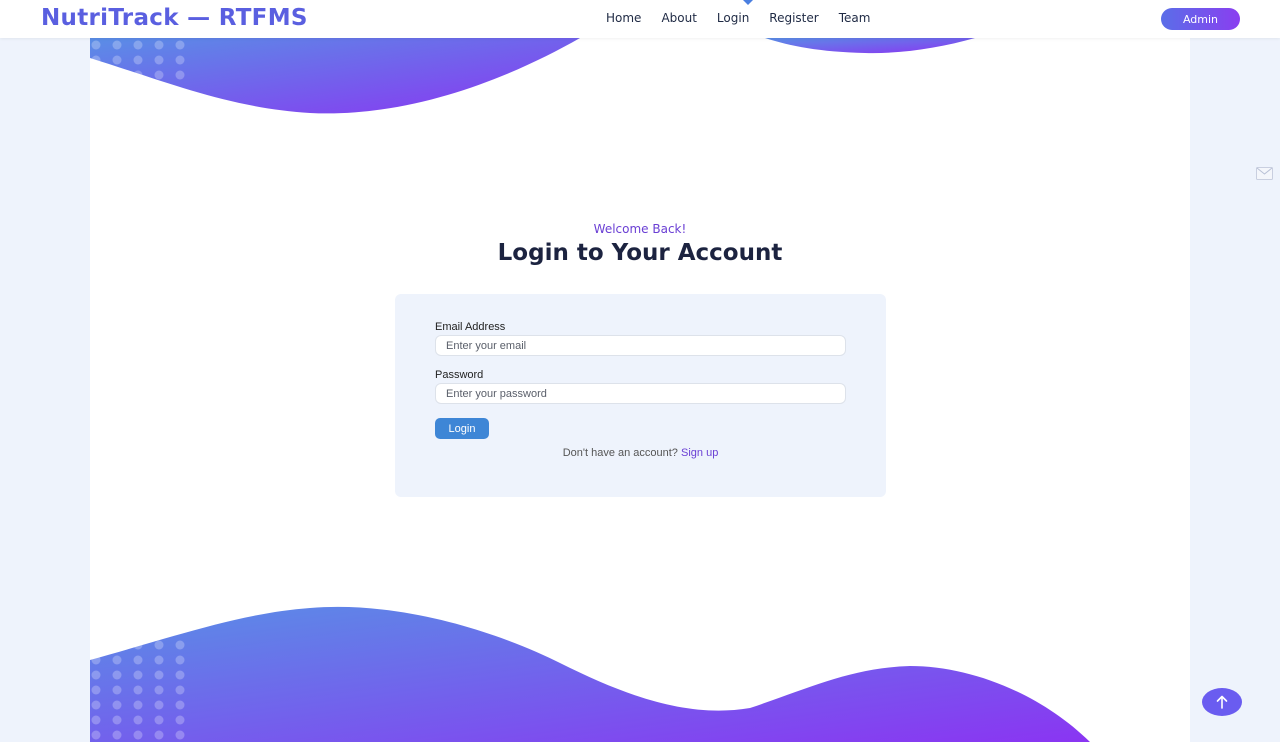 The height and width of the screenshot is (742, 1280). What do you see at coordinates (462, 428) in the screenshot?
I see `login-submit-button: Login` at bounding box center [462, 428].